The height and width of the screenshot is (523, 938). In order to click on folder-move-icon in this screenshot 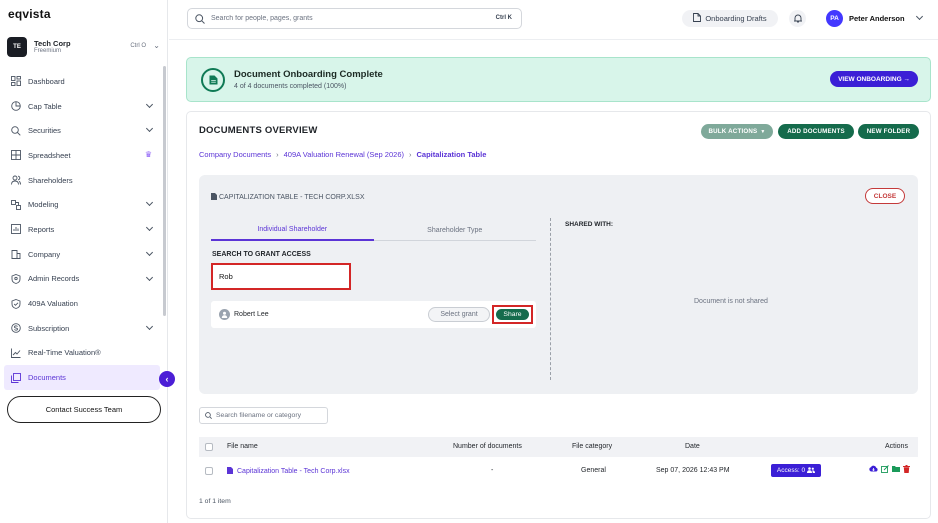, I will do `click(895, 468)`.